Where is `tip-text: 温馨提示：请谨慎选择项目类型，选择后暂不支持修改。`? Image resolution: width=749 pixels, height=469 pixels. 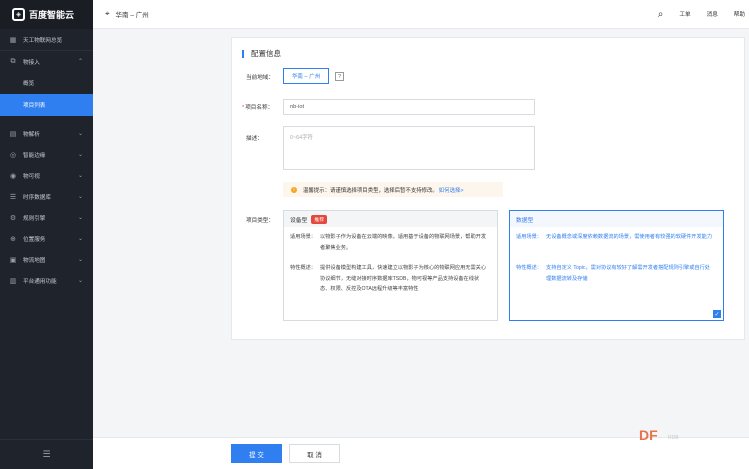 tip-text: 温馨提示：请谨慎选择项目类型，选择后暂不支持修改。 is located at coordinates (370, 190).